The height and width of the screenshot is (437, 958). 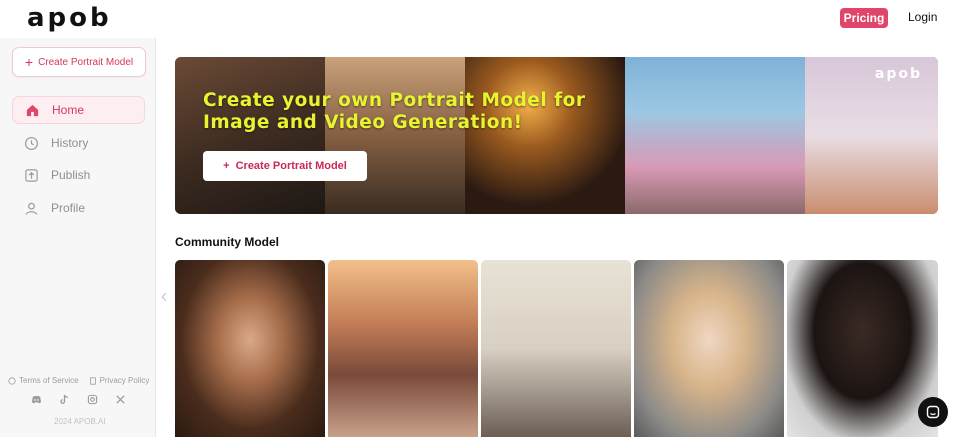 I want to click on top-bar: apob Pricing Login, so click(x=479, y=19).